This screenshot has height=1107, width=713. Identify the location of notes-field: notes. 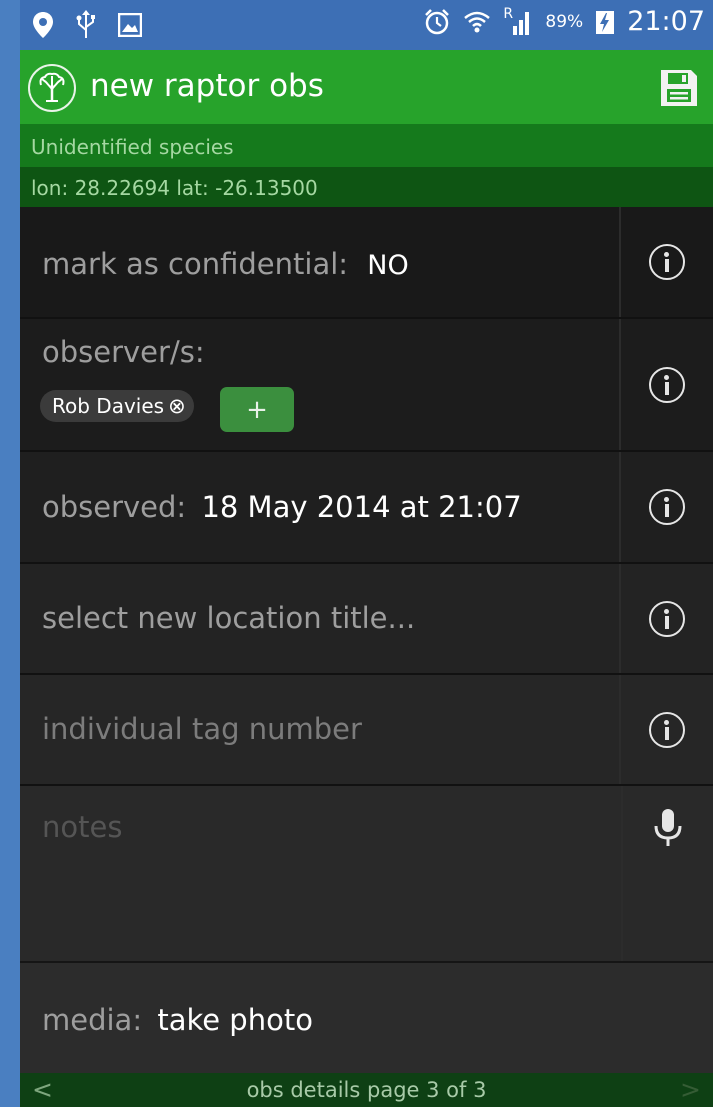
(82, 827).